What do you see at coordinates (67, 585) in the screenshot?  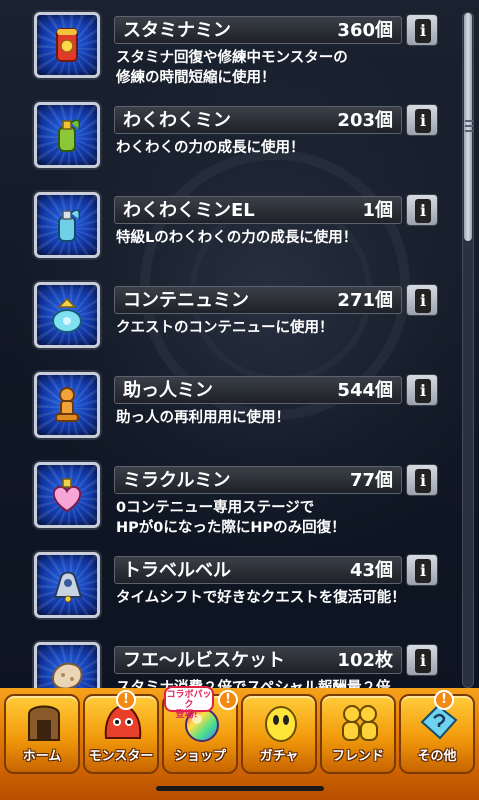 I see `bell-icon` at bounding box center [67, 585].